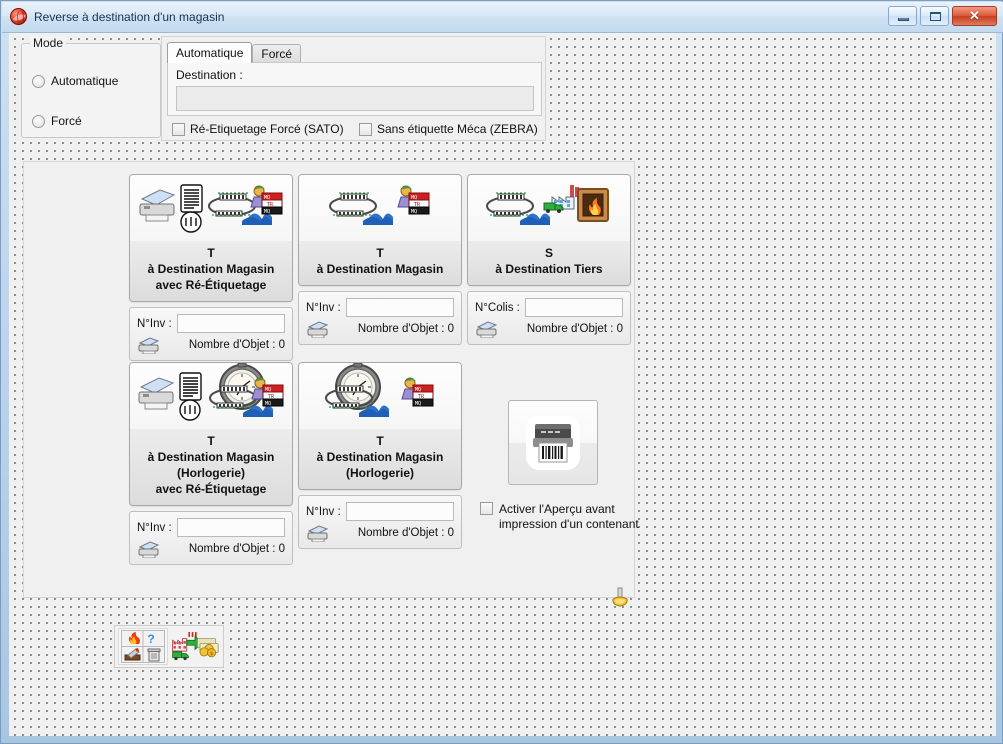  I want to click on card-tiers-button: S à Destination Tiers, so click(549, 230).